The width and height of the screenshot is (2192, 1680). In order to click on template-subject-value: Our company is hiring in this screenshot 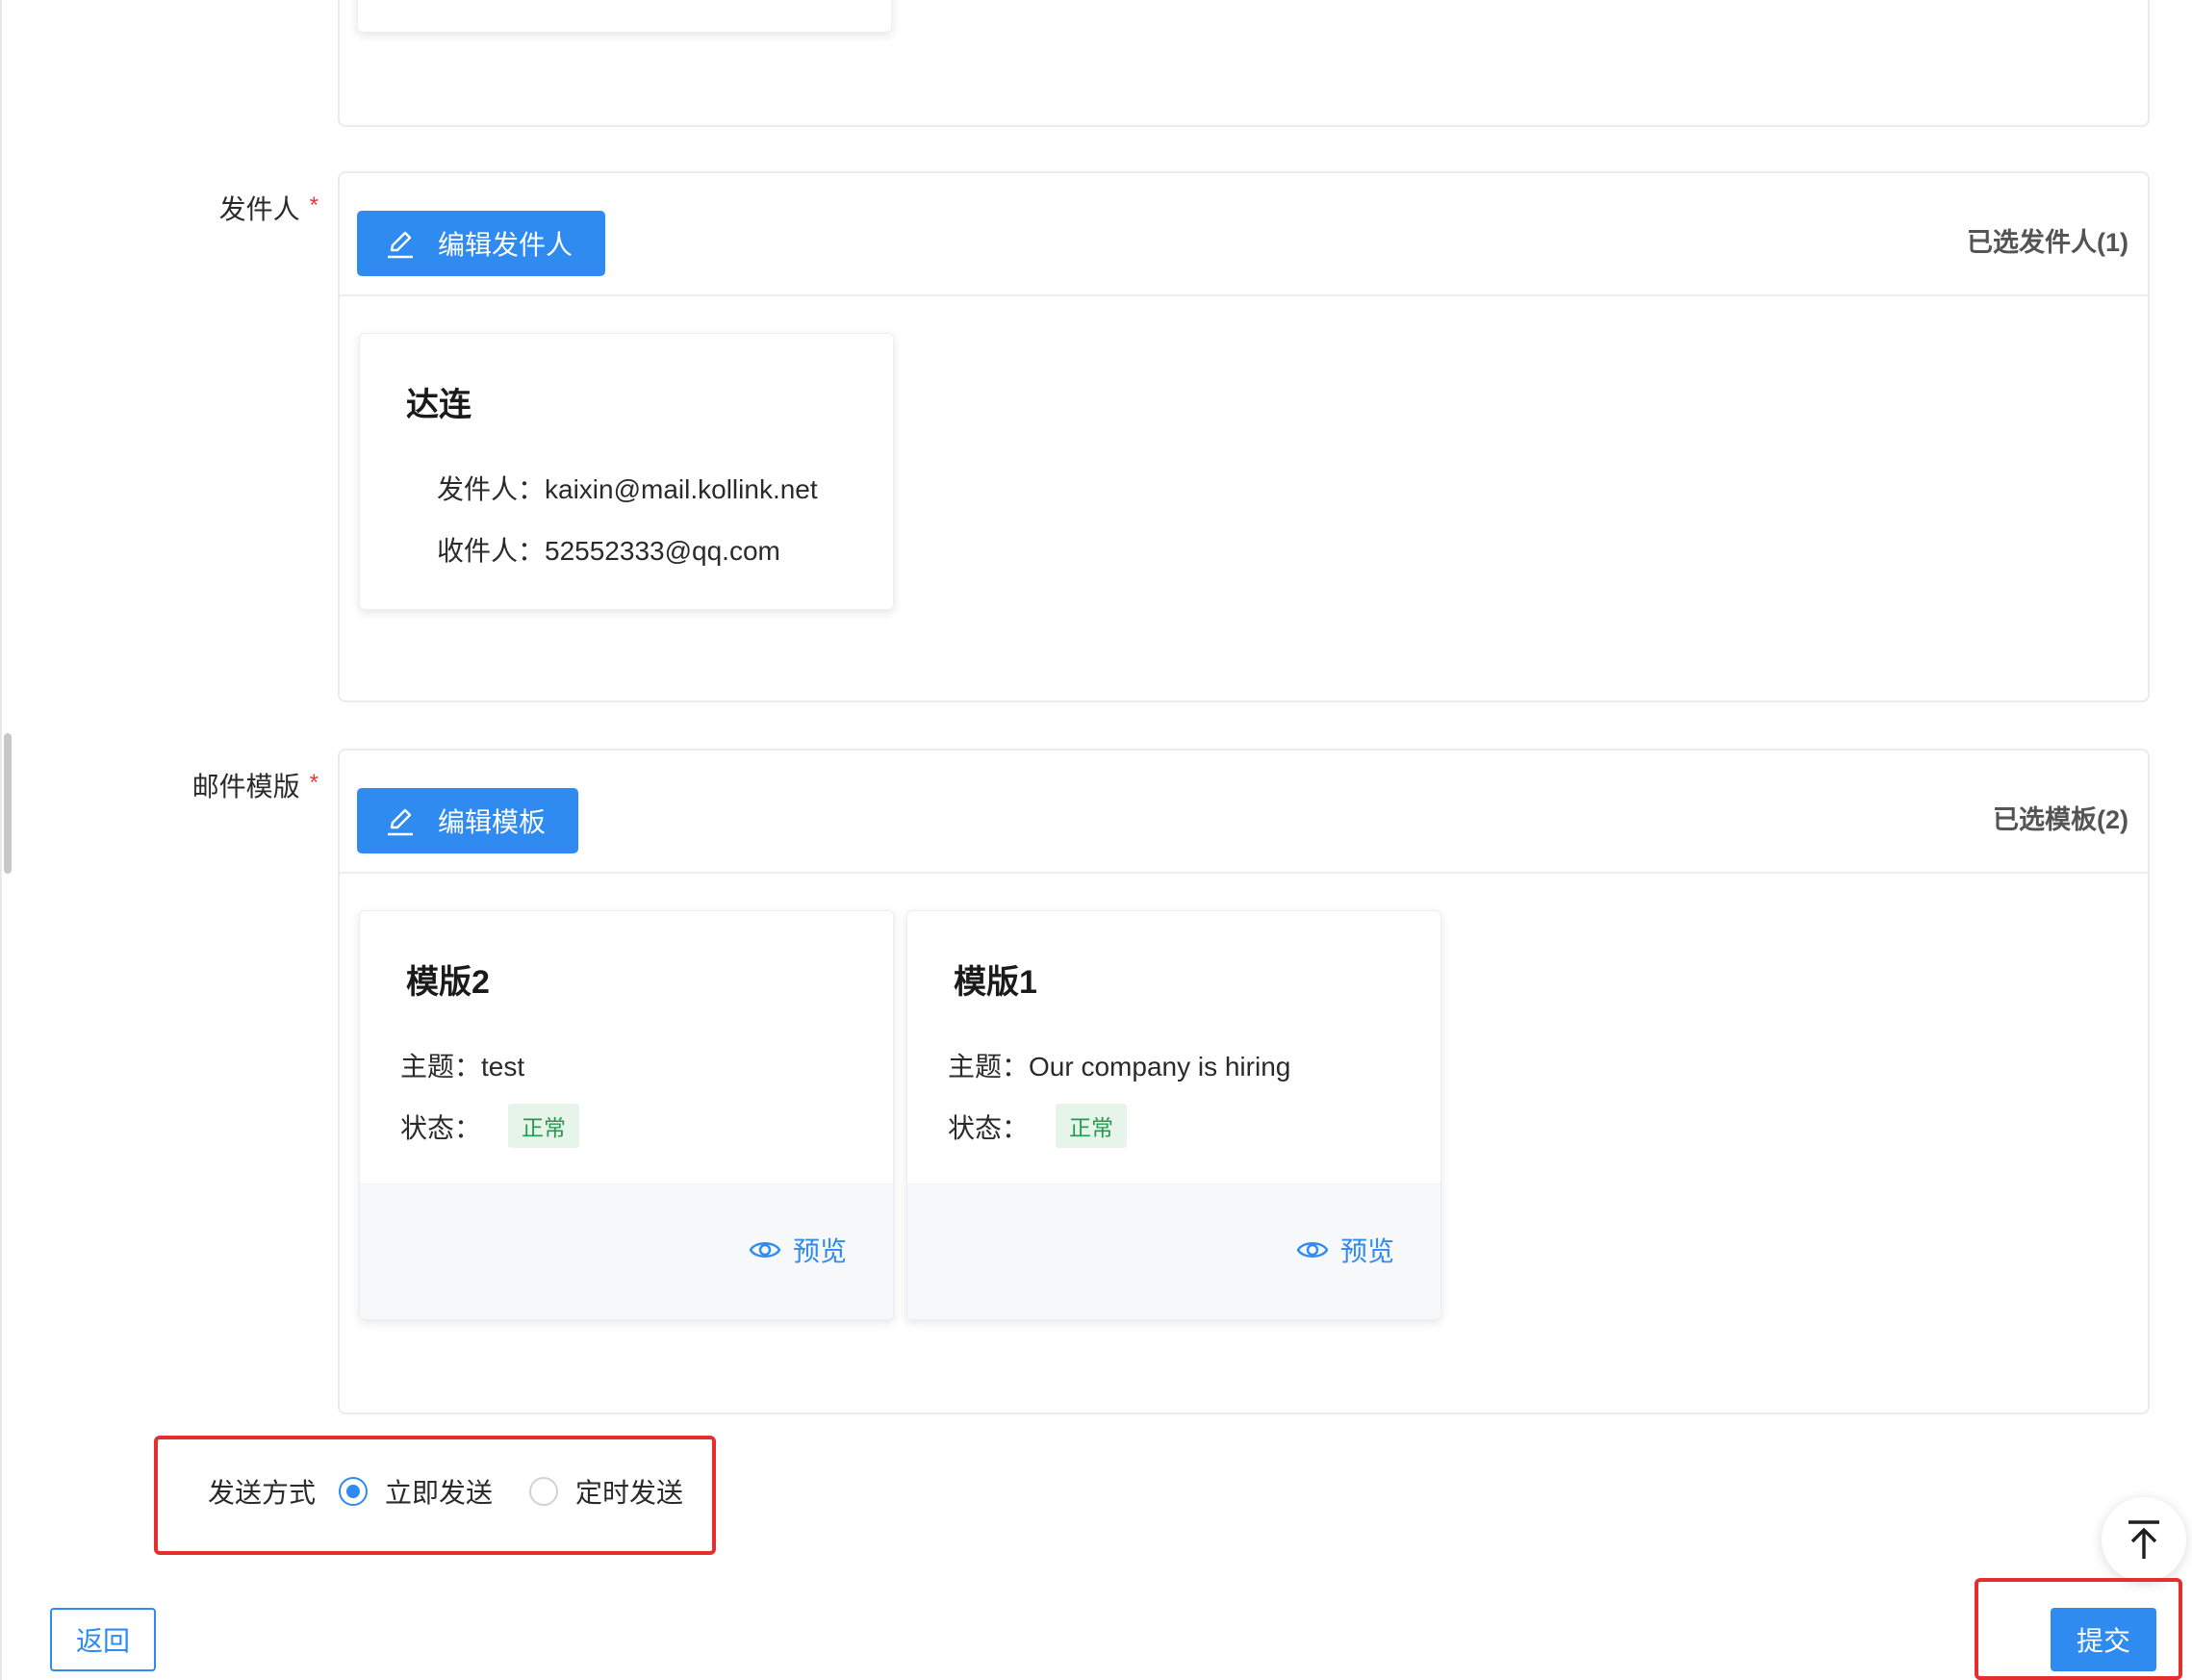, I will do `click(1160, 1067)`.